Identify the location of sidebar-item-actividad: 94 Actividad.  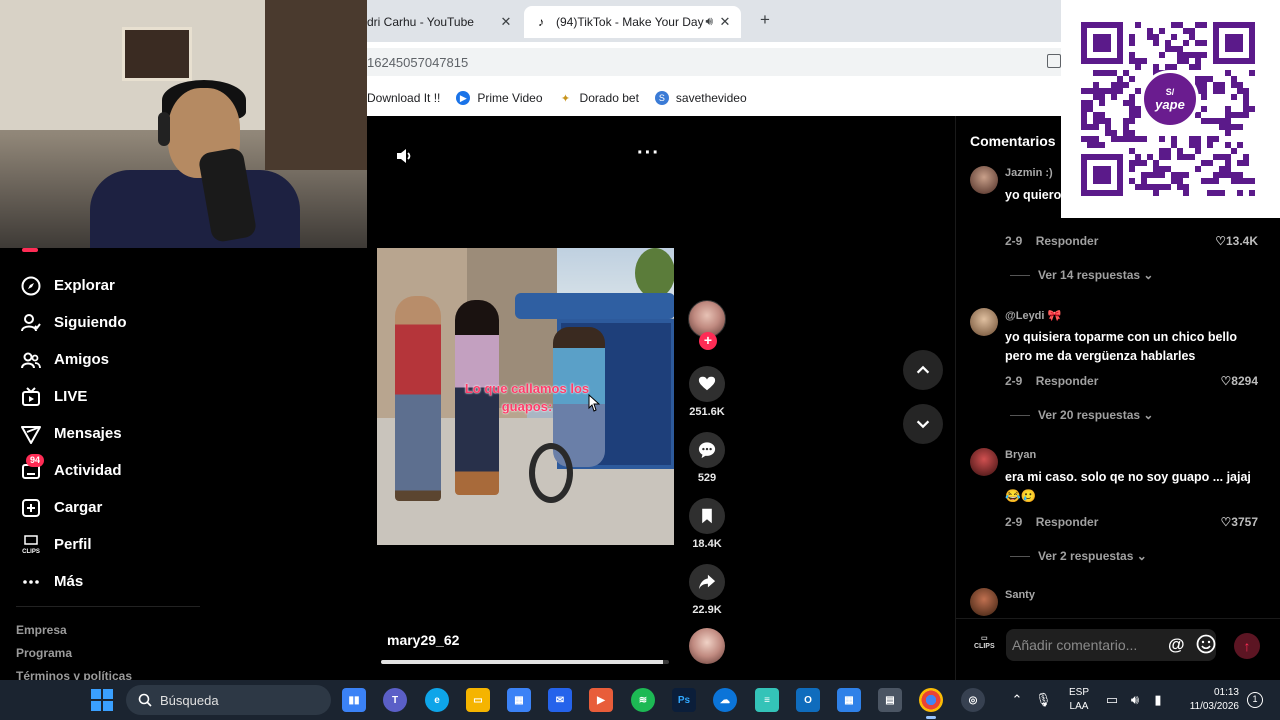
(105, 470).